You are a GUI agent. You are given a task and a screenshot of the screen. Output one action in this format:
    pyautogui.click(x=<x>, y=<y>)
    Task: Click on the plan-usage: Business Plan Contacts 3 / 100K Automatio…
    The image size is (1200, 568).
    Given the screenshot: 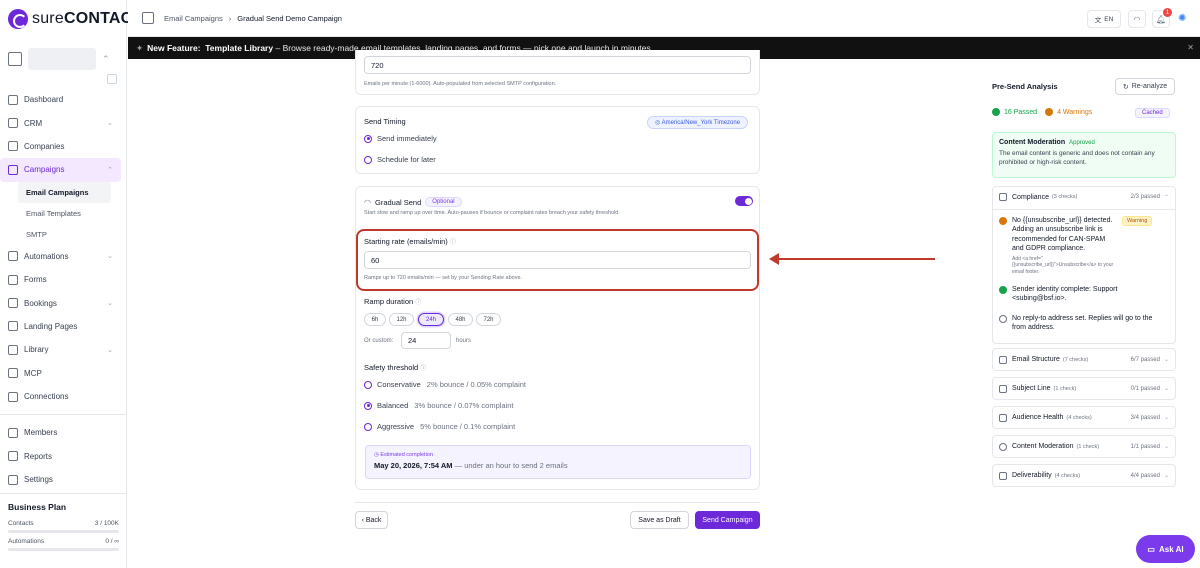 What is the action you would take?
    pyautogui.click(x=63, y=530)
    